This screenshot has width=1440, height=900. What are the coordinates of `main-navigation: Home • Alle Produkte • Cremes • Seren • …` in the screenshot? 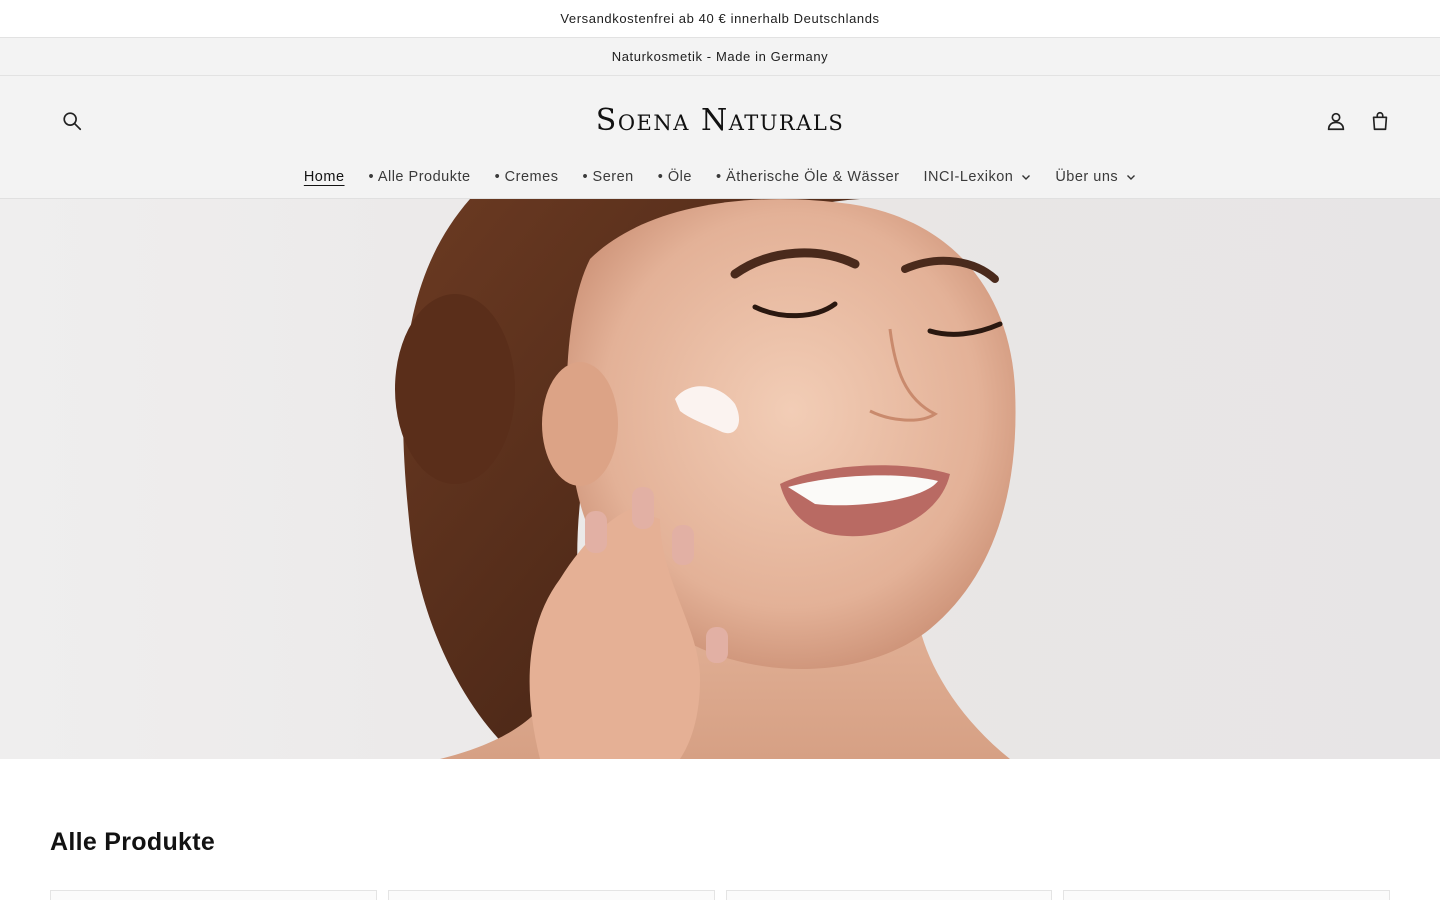 It's located at (720, 177).